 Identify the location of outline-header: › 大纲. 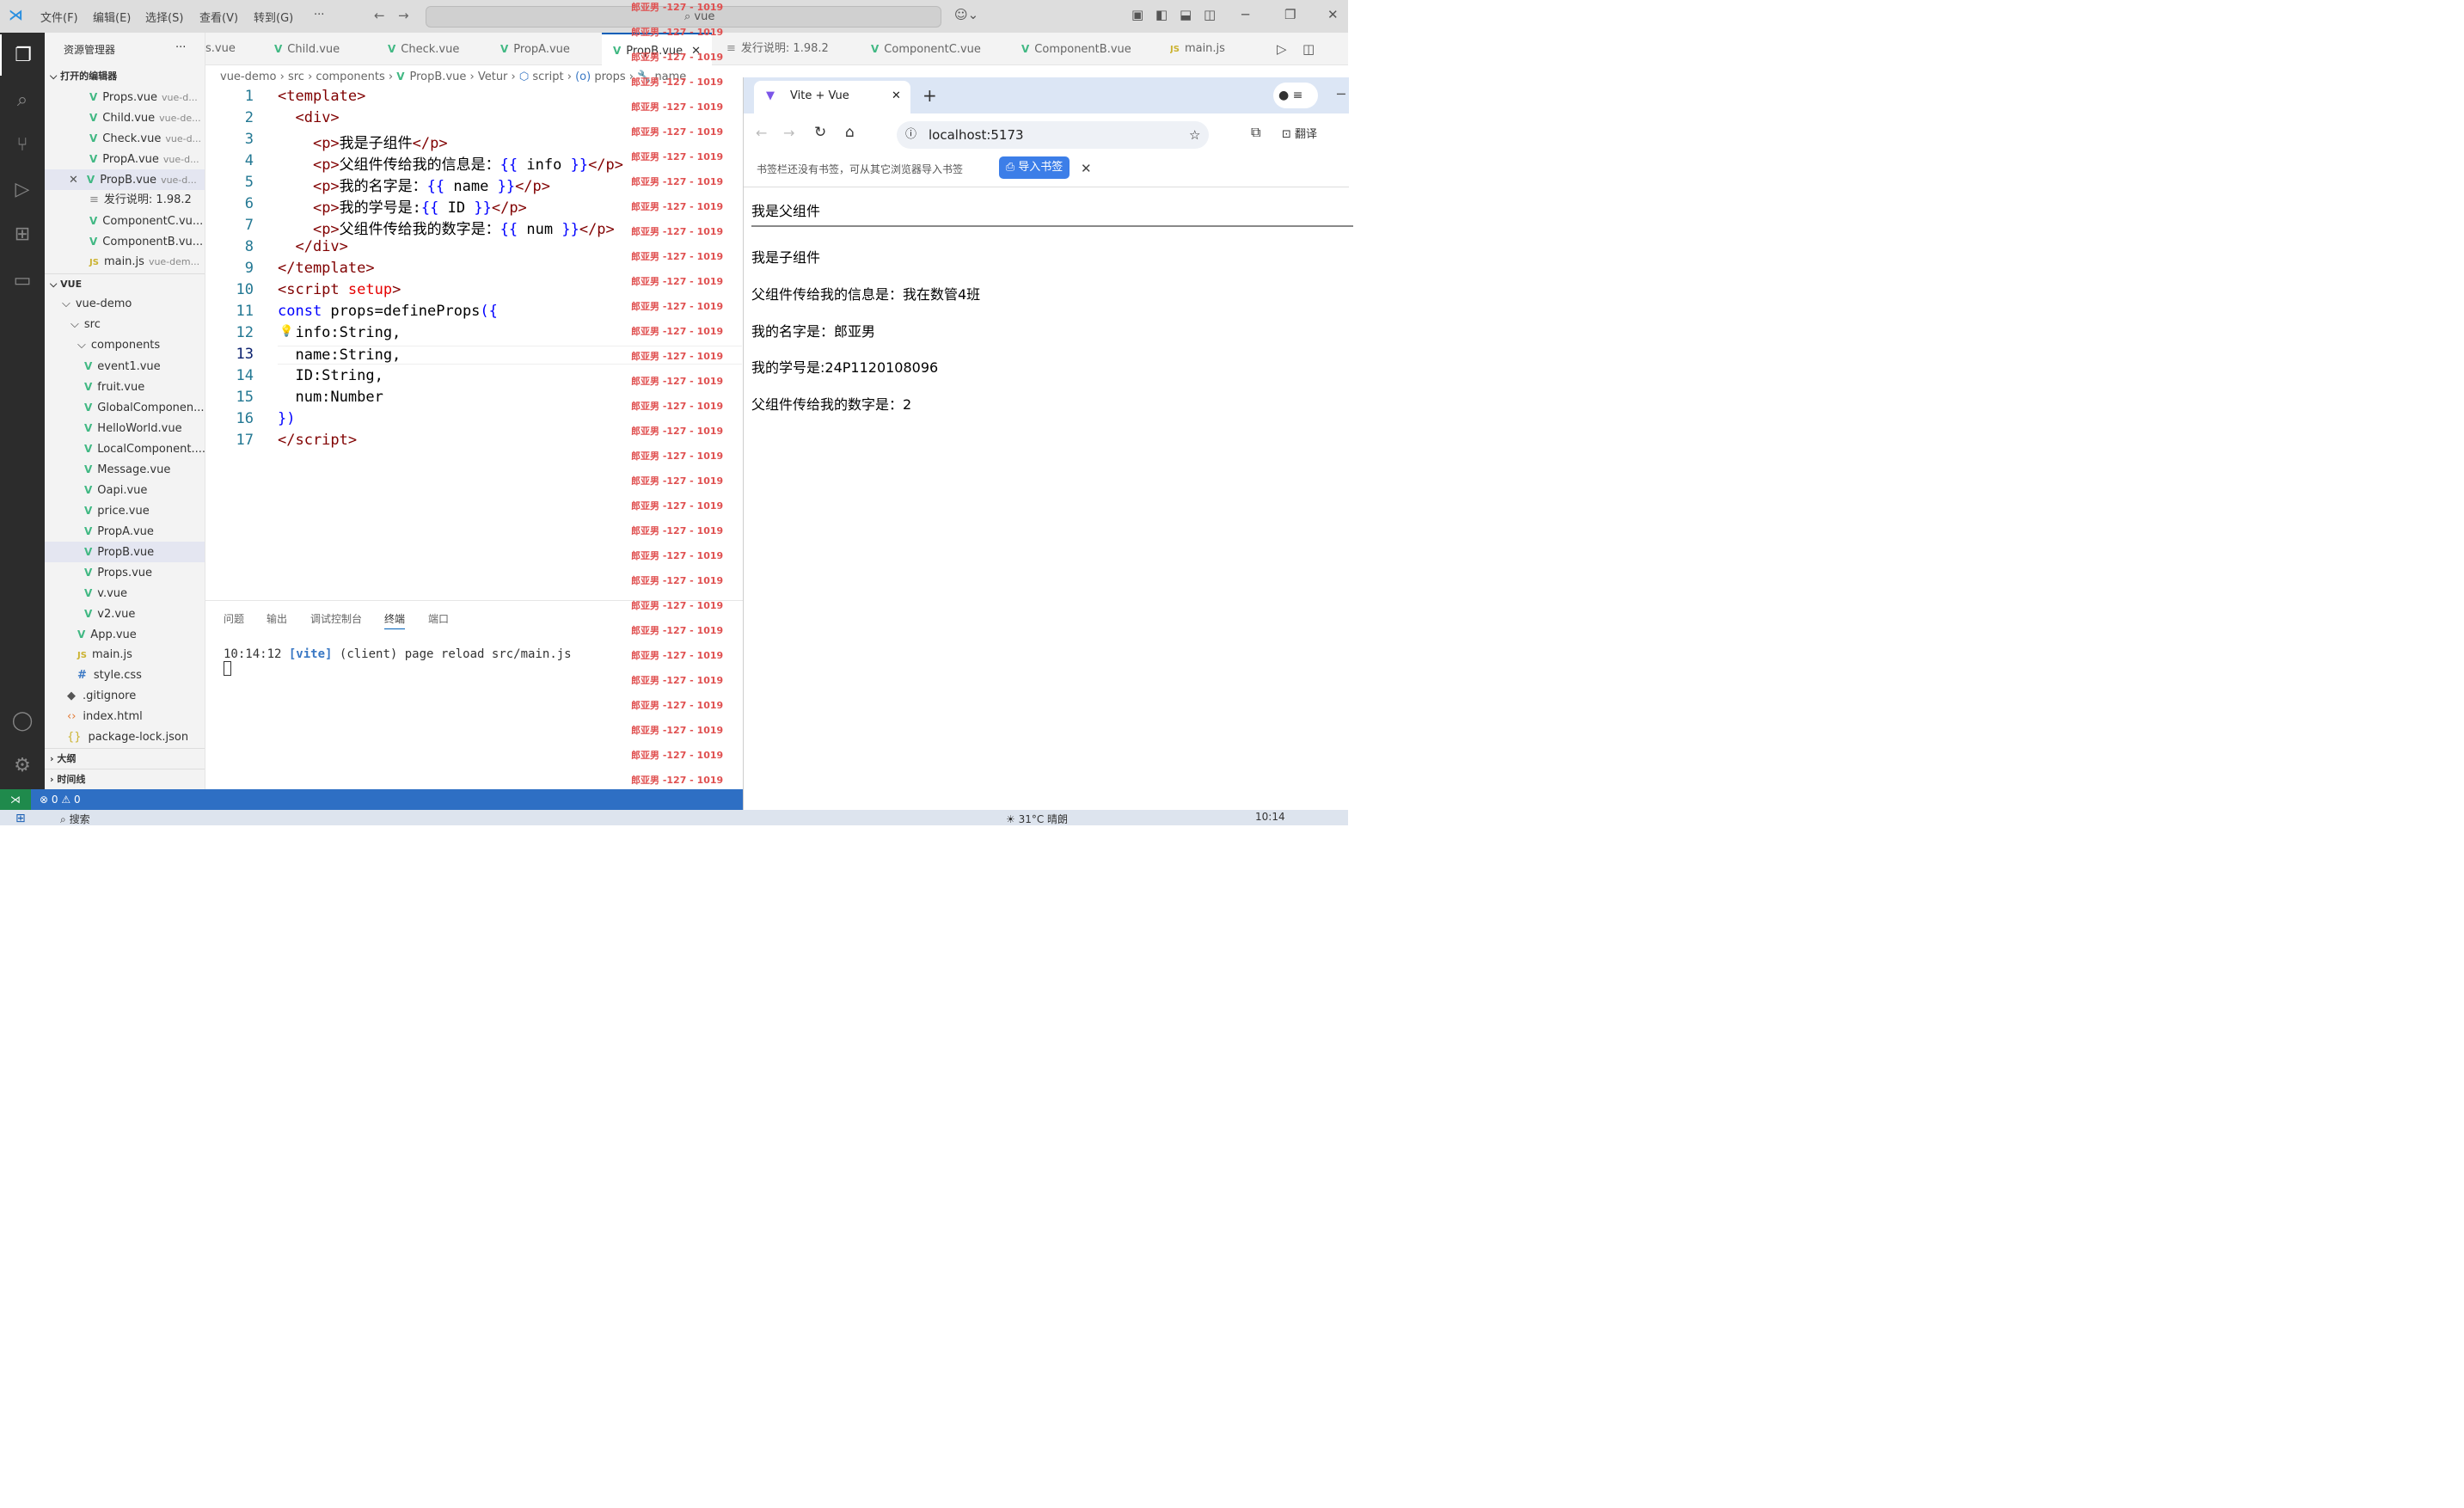
(125, 758).